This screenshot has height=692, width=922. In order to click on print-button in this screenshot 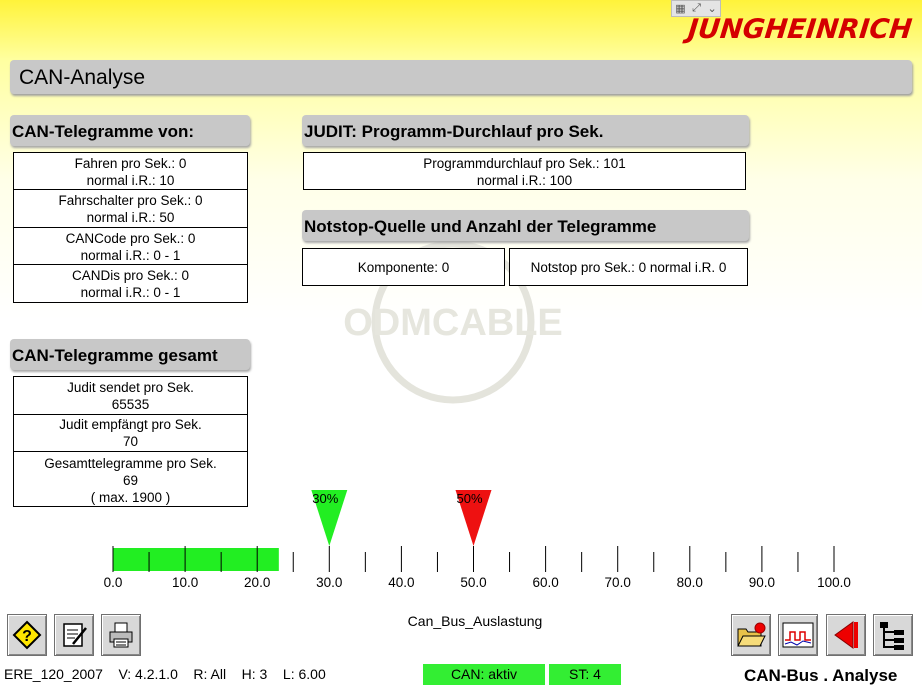, I will do `click(121, 635)`.